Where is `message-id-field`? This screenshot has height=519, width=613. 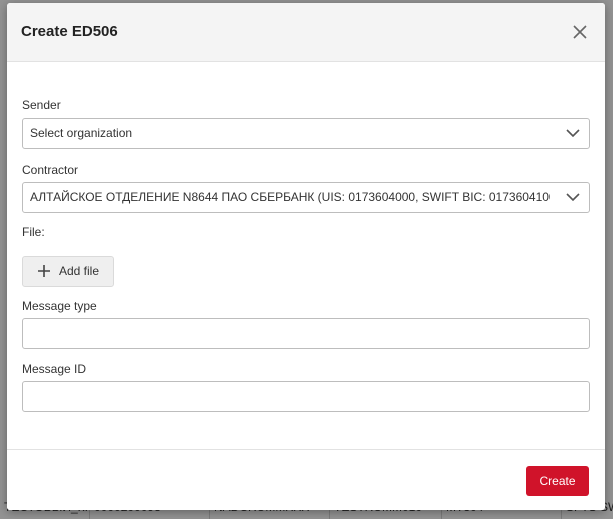 message-id-field is located at coordinates (306, 396).